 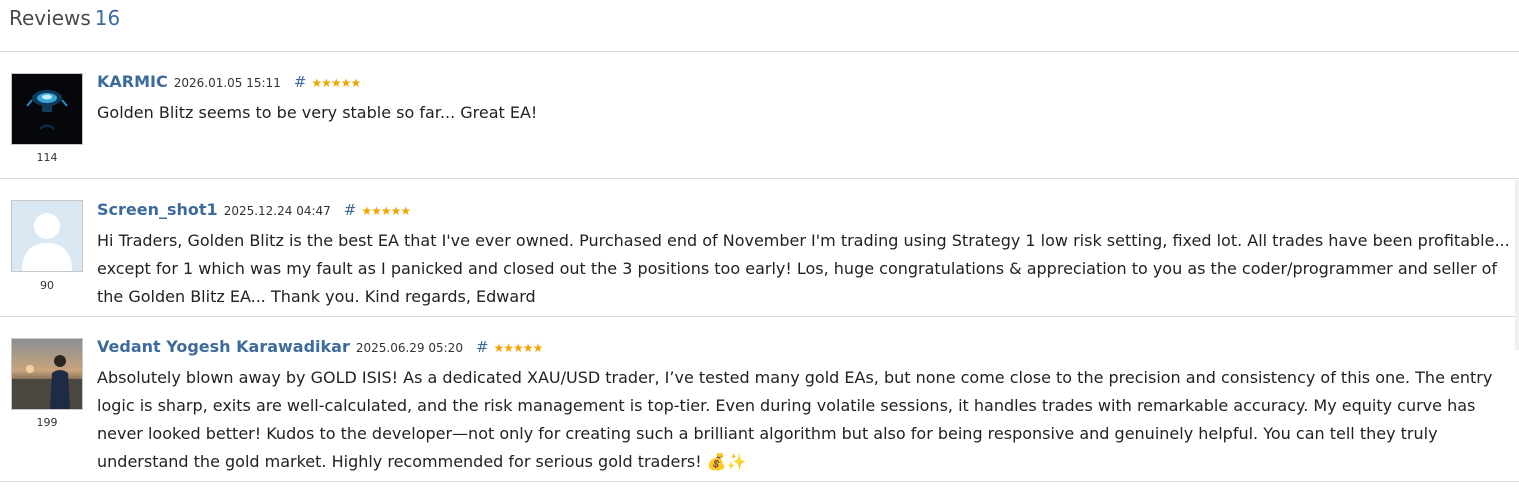 What do you see at coordinates (277, 211) in the screenshot?
I see `review-date: 2025.12.24 04:47` at bounding box center [277, 211].